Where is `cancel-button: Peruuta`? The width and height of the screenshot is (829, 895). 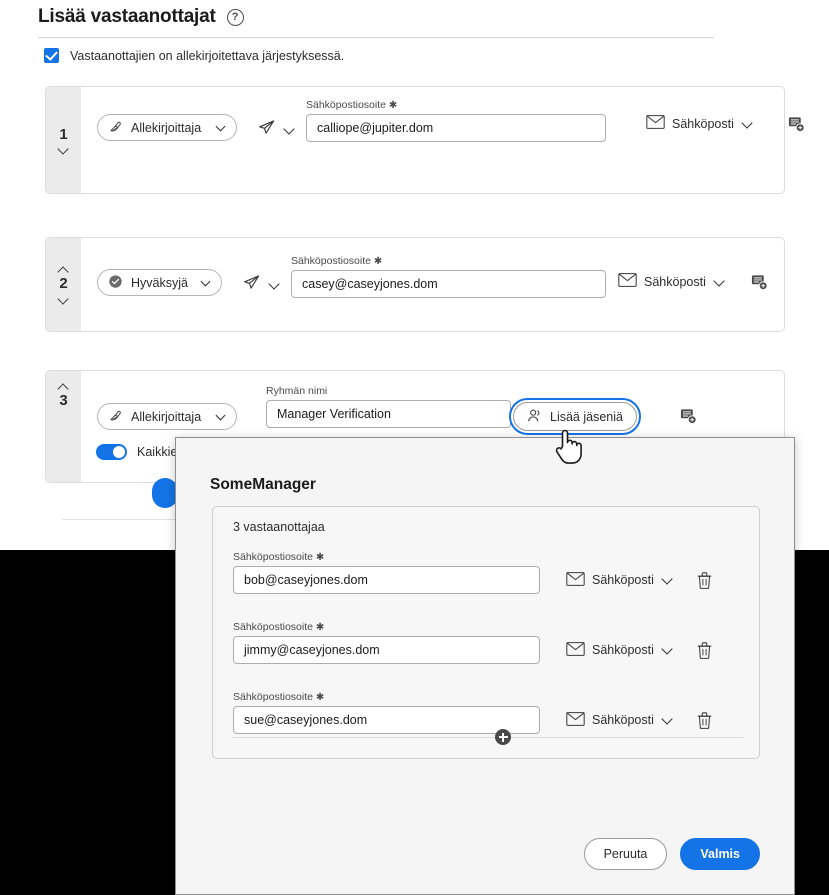
cancel-button: Peruuta is located at coordinates (625, 854).